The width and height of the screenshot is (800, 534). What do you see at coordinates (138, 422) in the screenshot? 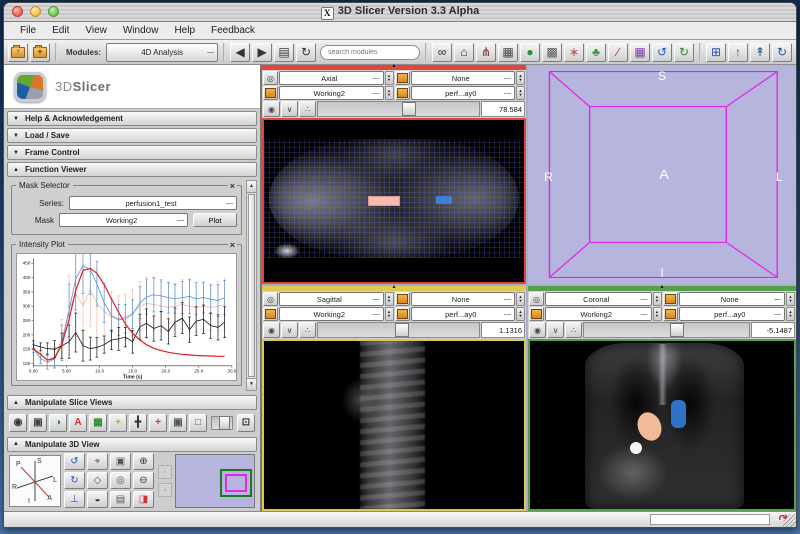
I see `spatial-grid-icon: ╋` at bounding box center [138, 422].